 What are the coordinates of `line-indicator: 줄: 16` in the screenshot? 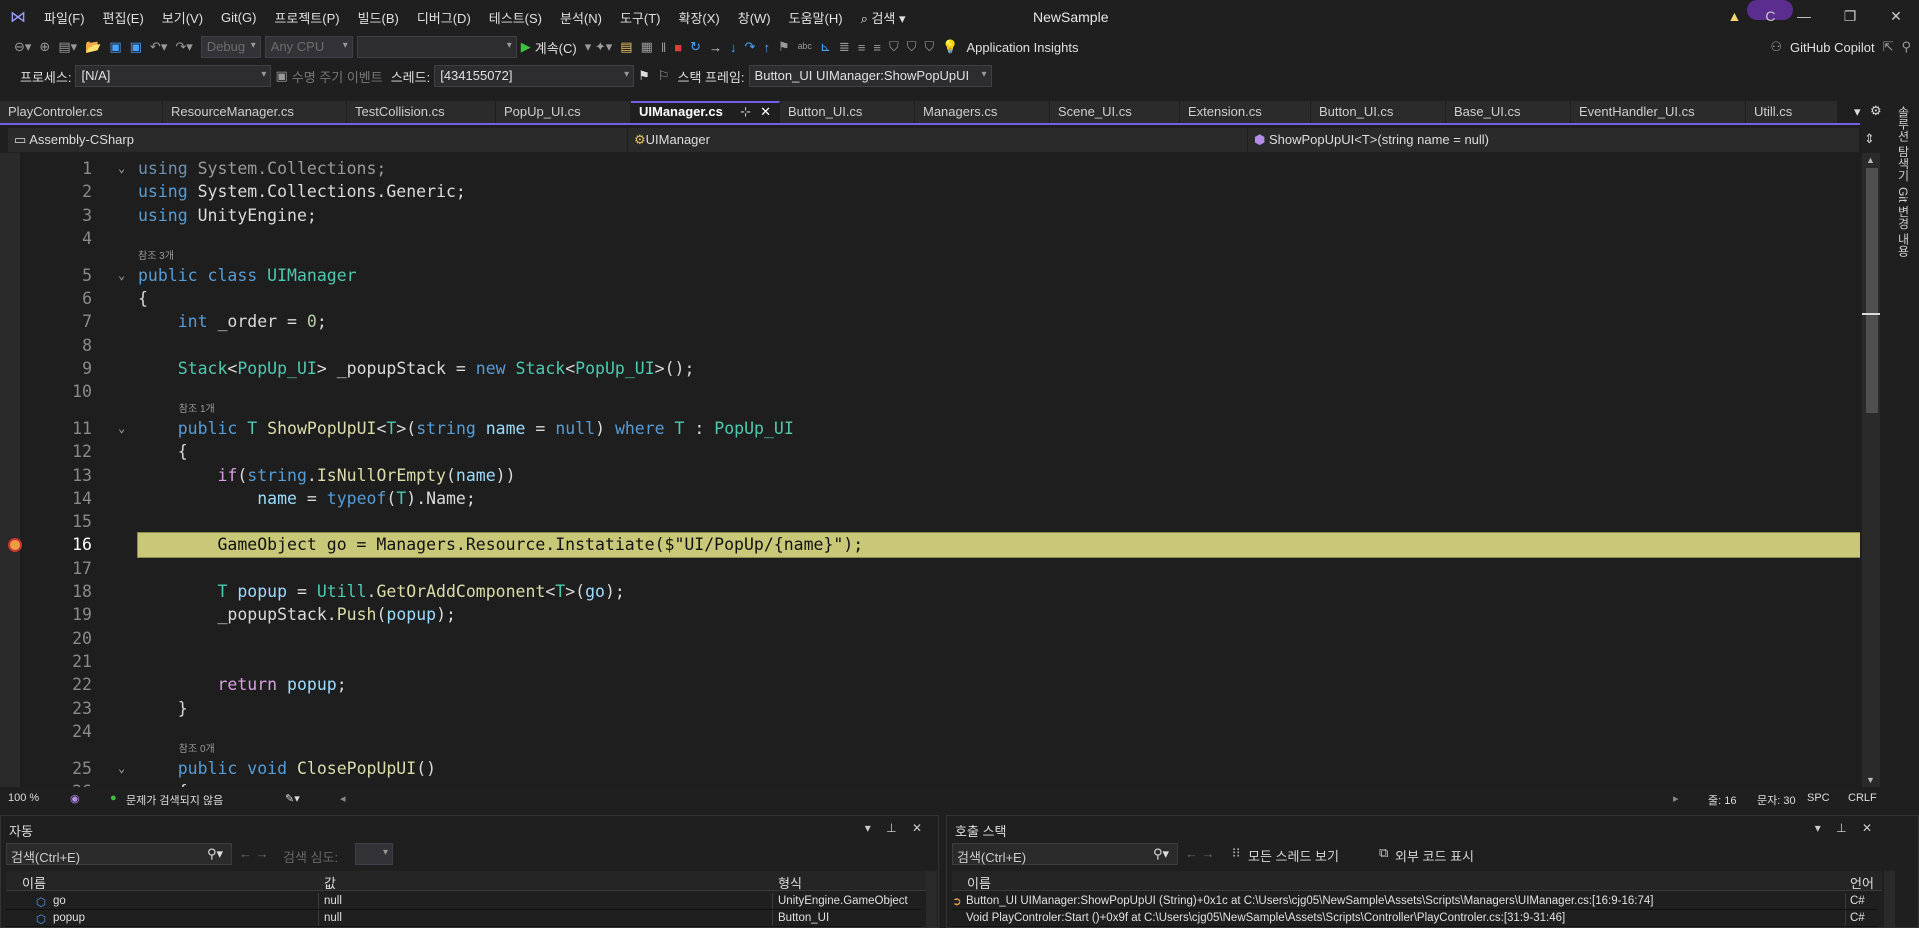 It's located at (1722, 800).